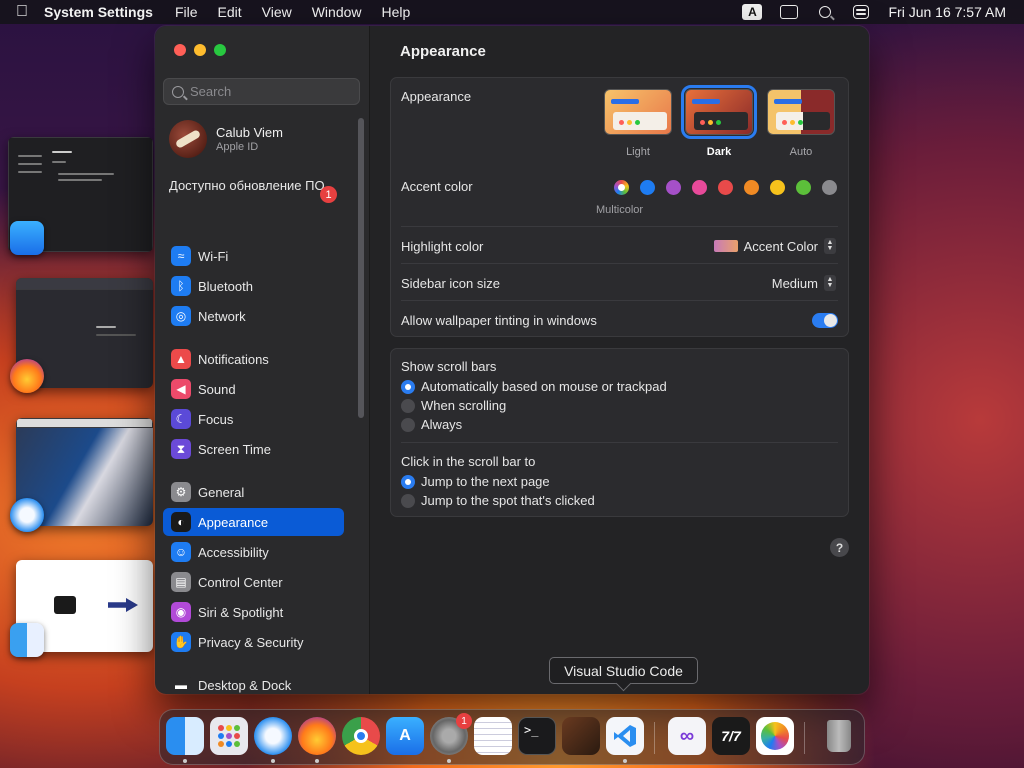 This screenshot has height=768, width=1024. I want to click on apple-id-row: Calub Viem Apple ID, so click(226, 139).